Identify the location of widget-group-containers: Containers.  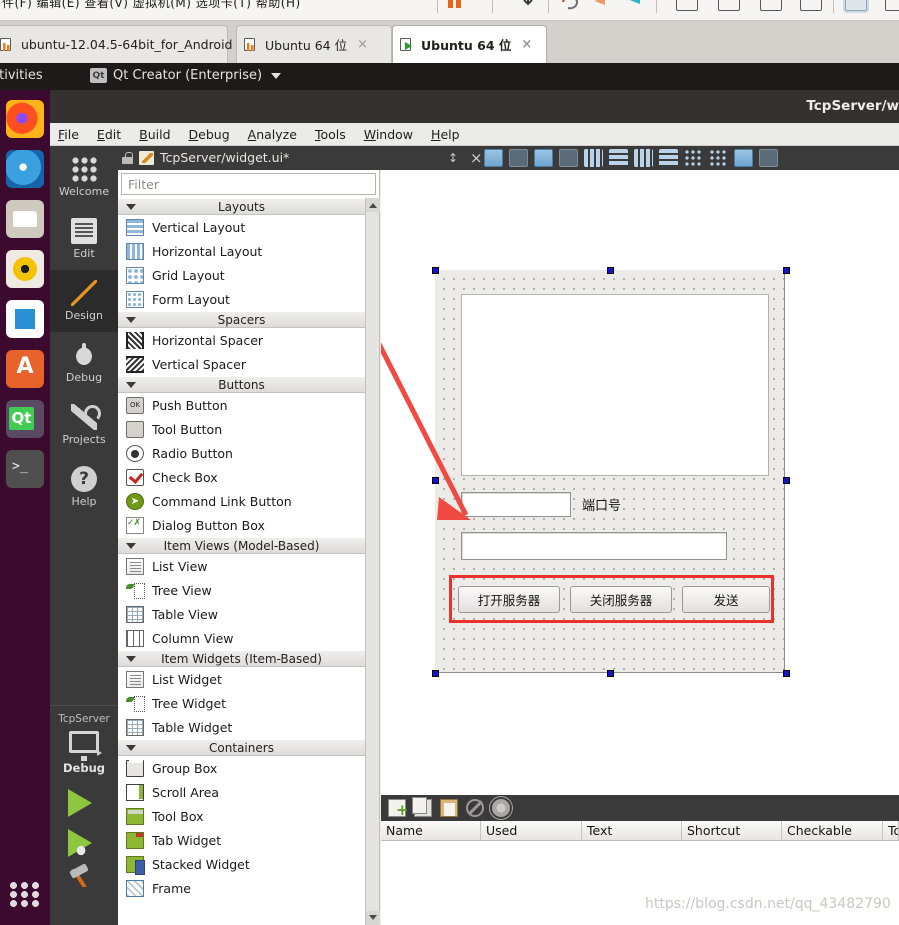
(241, 747).